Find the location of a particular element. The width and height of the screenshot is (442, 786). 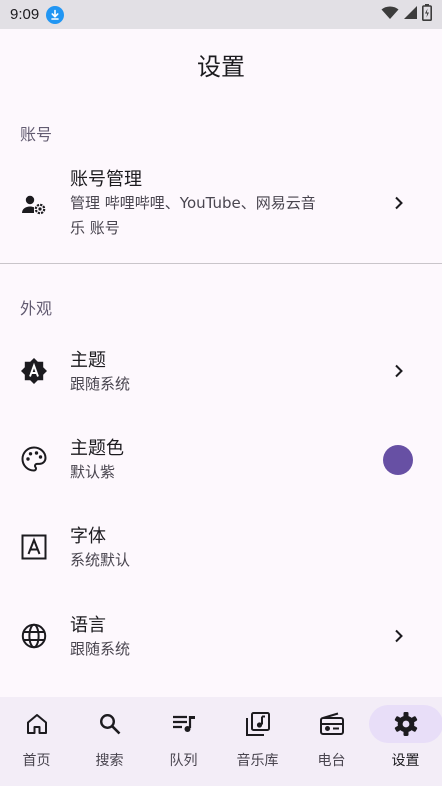

status-bar: 9:09 is located at coordinates (221, 14).